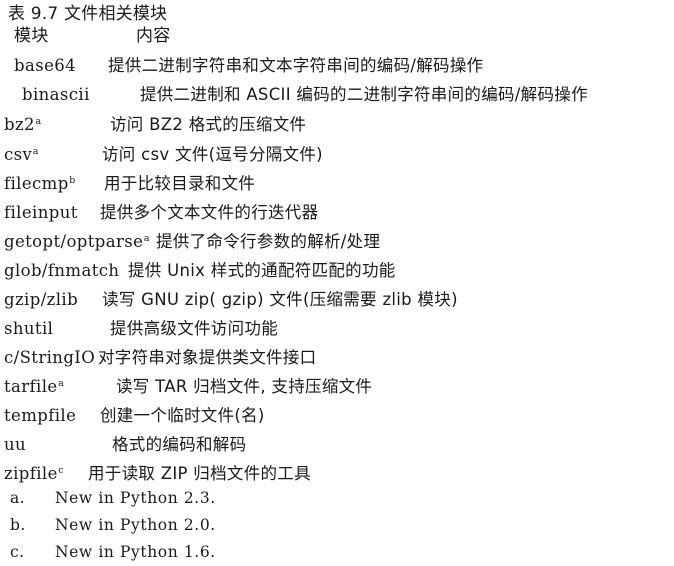 The image size is (674, 566). Describe the element at coordinates (135, 498) in the screenshot. I see `footnote-text: New in Python 2.3.` at that location.